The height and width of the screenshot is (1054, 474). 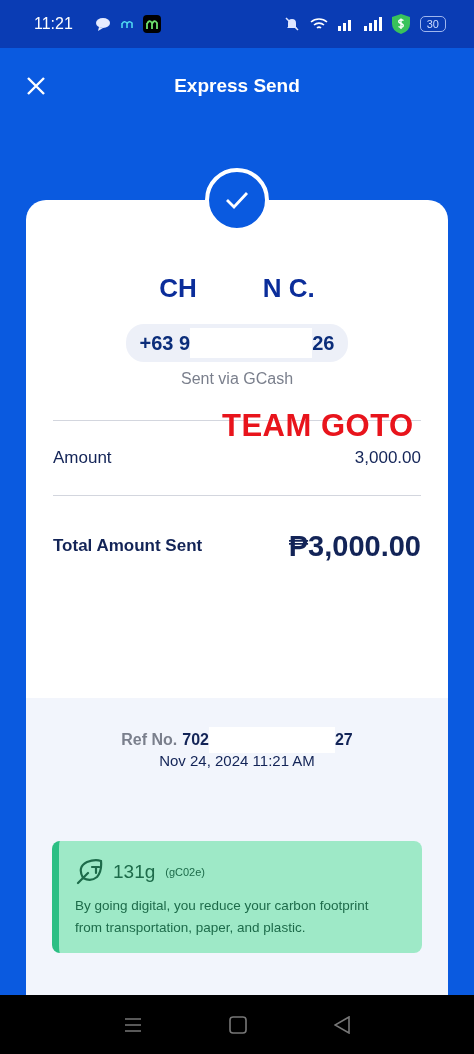 What do you see at coordinates (178, 288) in the screenshot?
I see `recipient-name: CH` at bounding box center [178, 288].